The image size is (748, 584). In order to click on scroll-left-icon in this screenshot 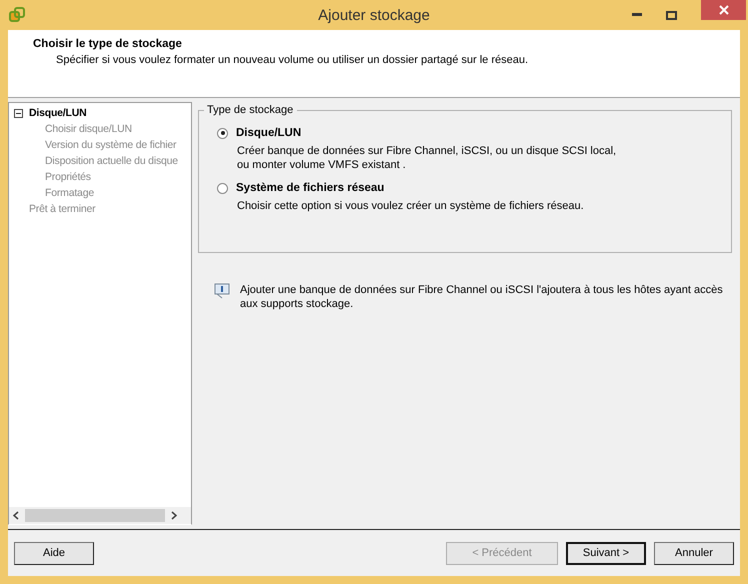, I will do `click(16, 515)`.